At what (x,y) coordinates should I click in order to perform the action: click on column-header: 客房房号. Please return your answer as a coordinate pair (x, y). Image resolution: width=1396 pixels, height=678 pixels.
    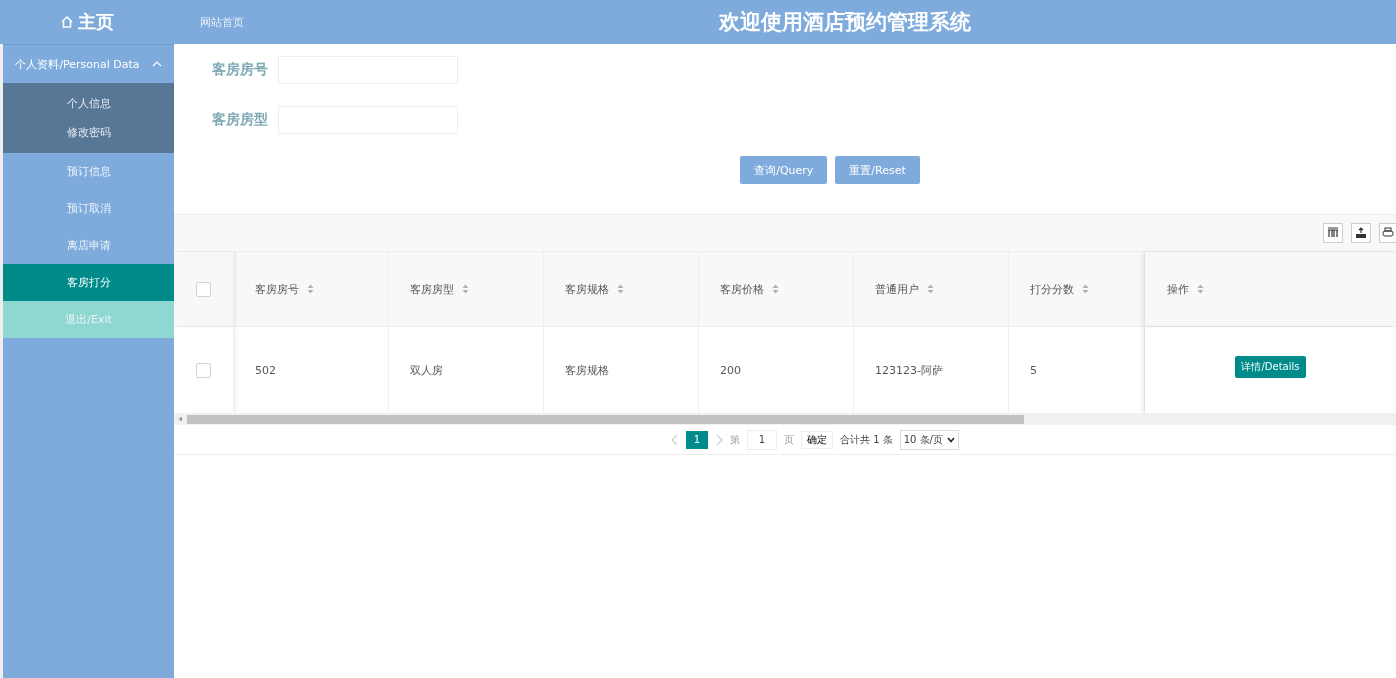
    Looking at the image, I should click on (277, 289).